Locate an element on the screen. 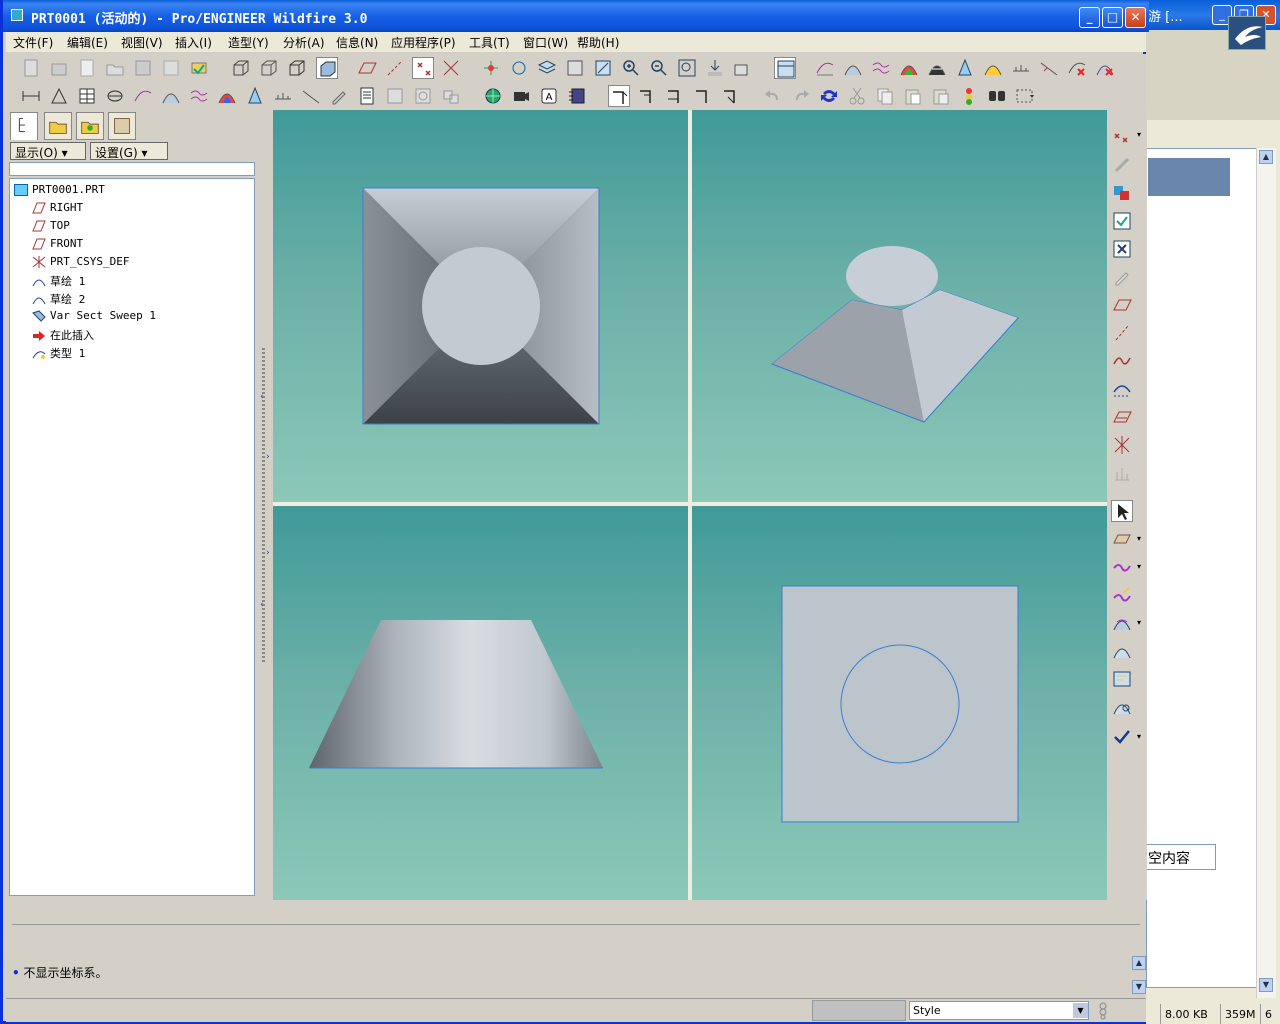 This screenshot has height=1024, width=1280. tree-item-front: FRONT is located at coordinates (57, 245).